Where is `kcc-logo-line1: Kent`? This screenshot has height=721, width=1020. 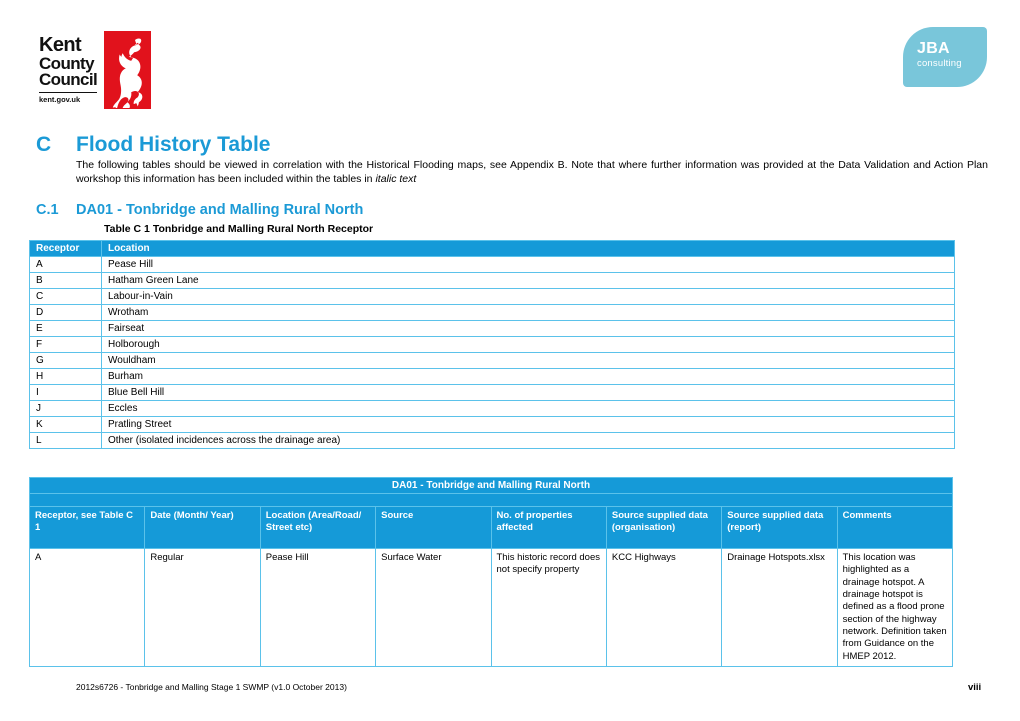 kcc-logo-line1: Kent is located at coordinates (60, 45).